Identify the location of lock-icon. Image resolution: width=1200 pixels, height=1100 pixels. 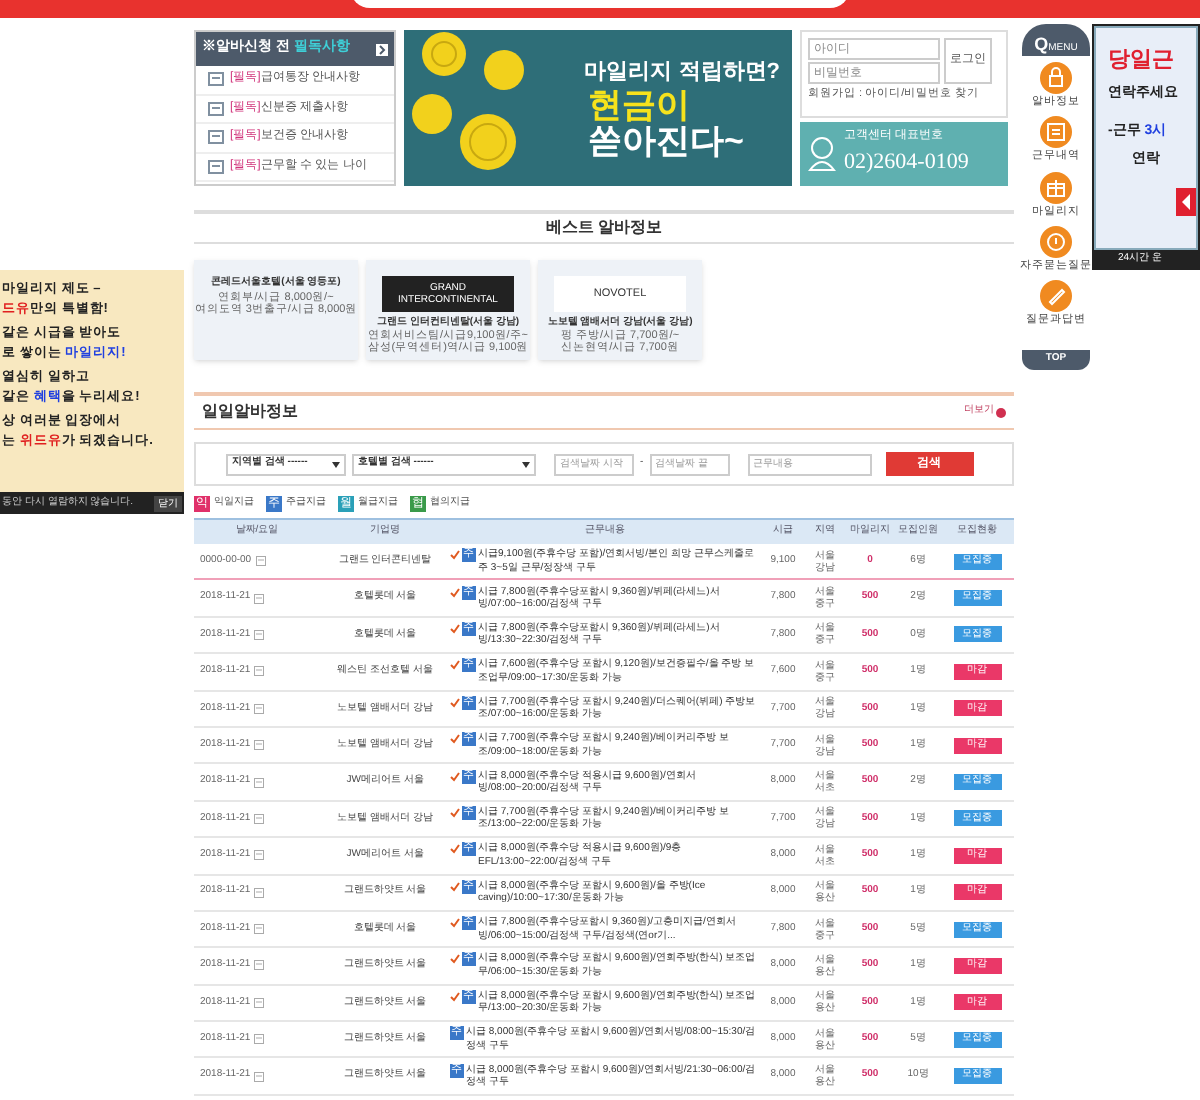
(1056, 78).